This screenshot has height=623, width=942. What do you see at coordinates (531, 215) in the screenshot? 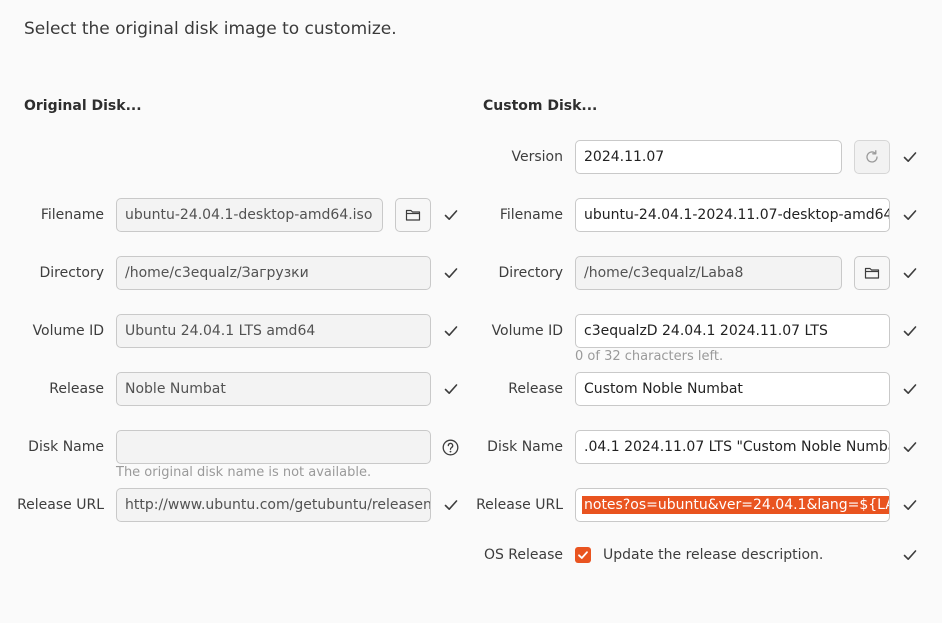
I see `custom-filename-label: Filename` at bounding box center [531, 215].